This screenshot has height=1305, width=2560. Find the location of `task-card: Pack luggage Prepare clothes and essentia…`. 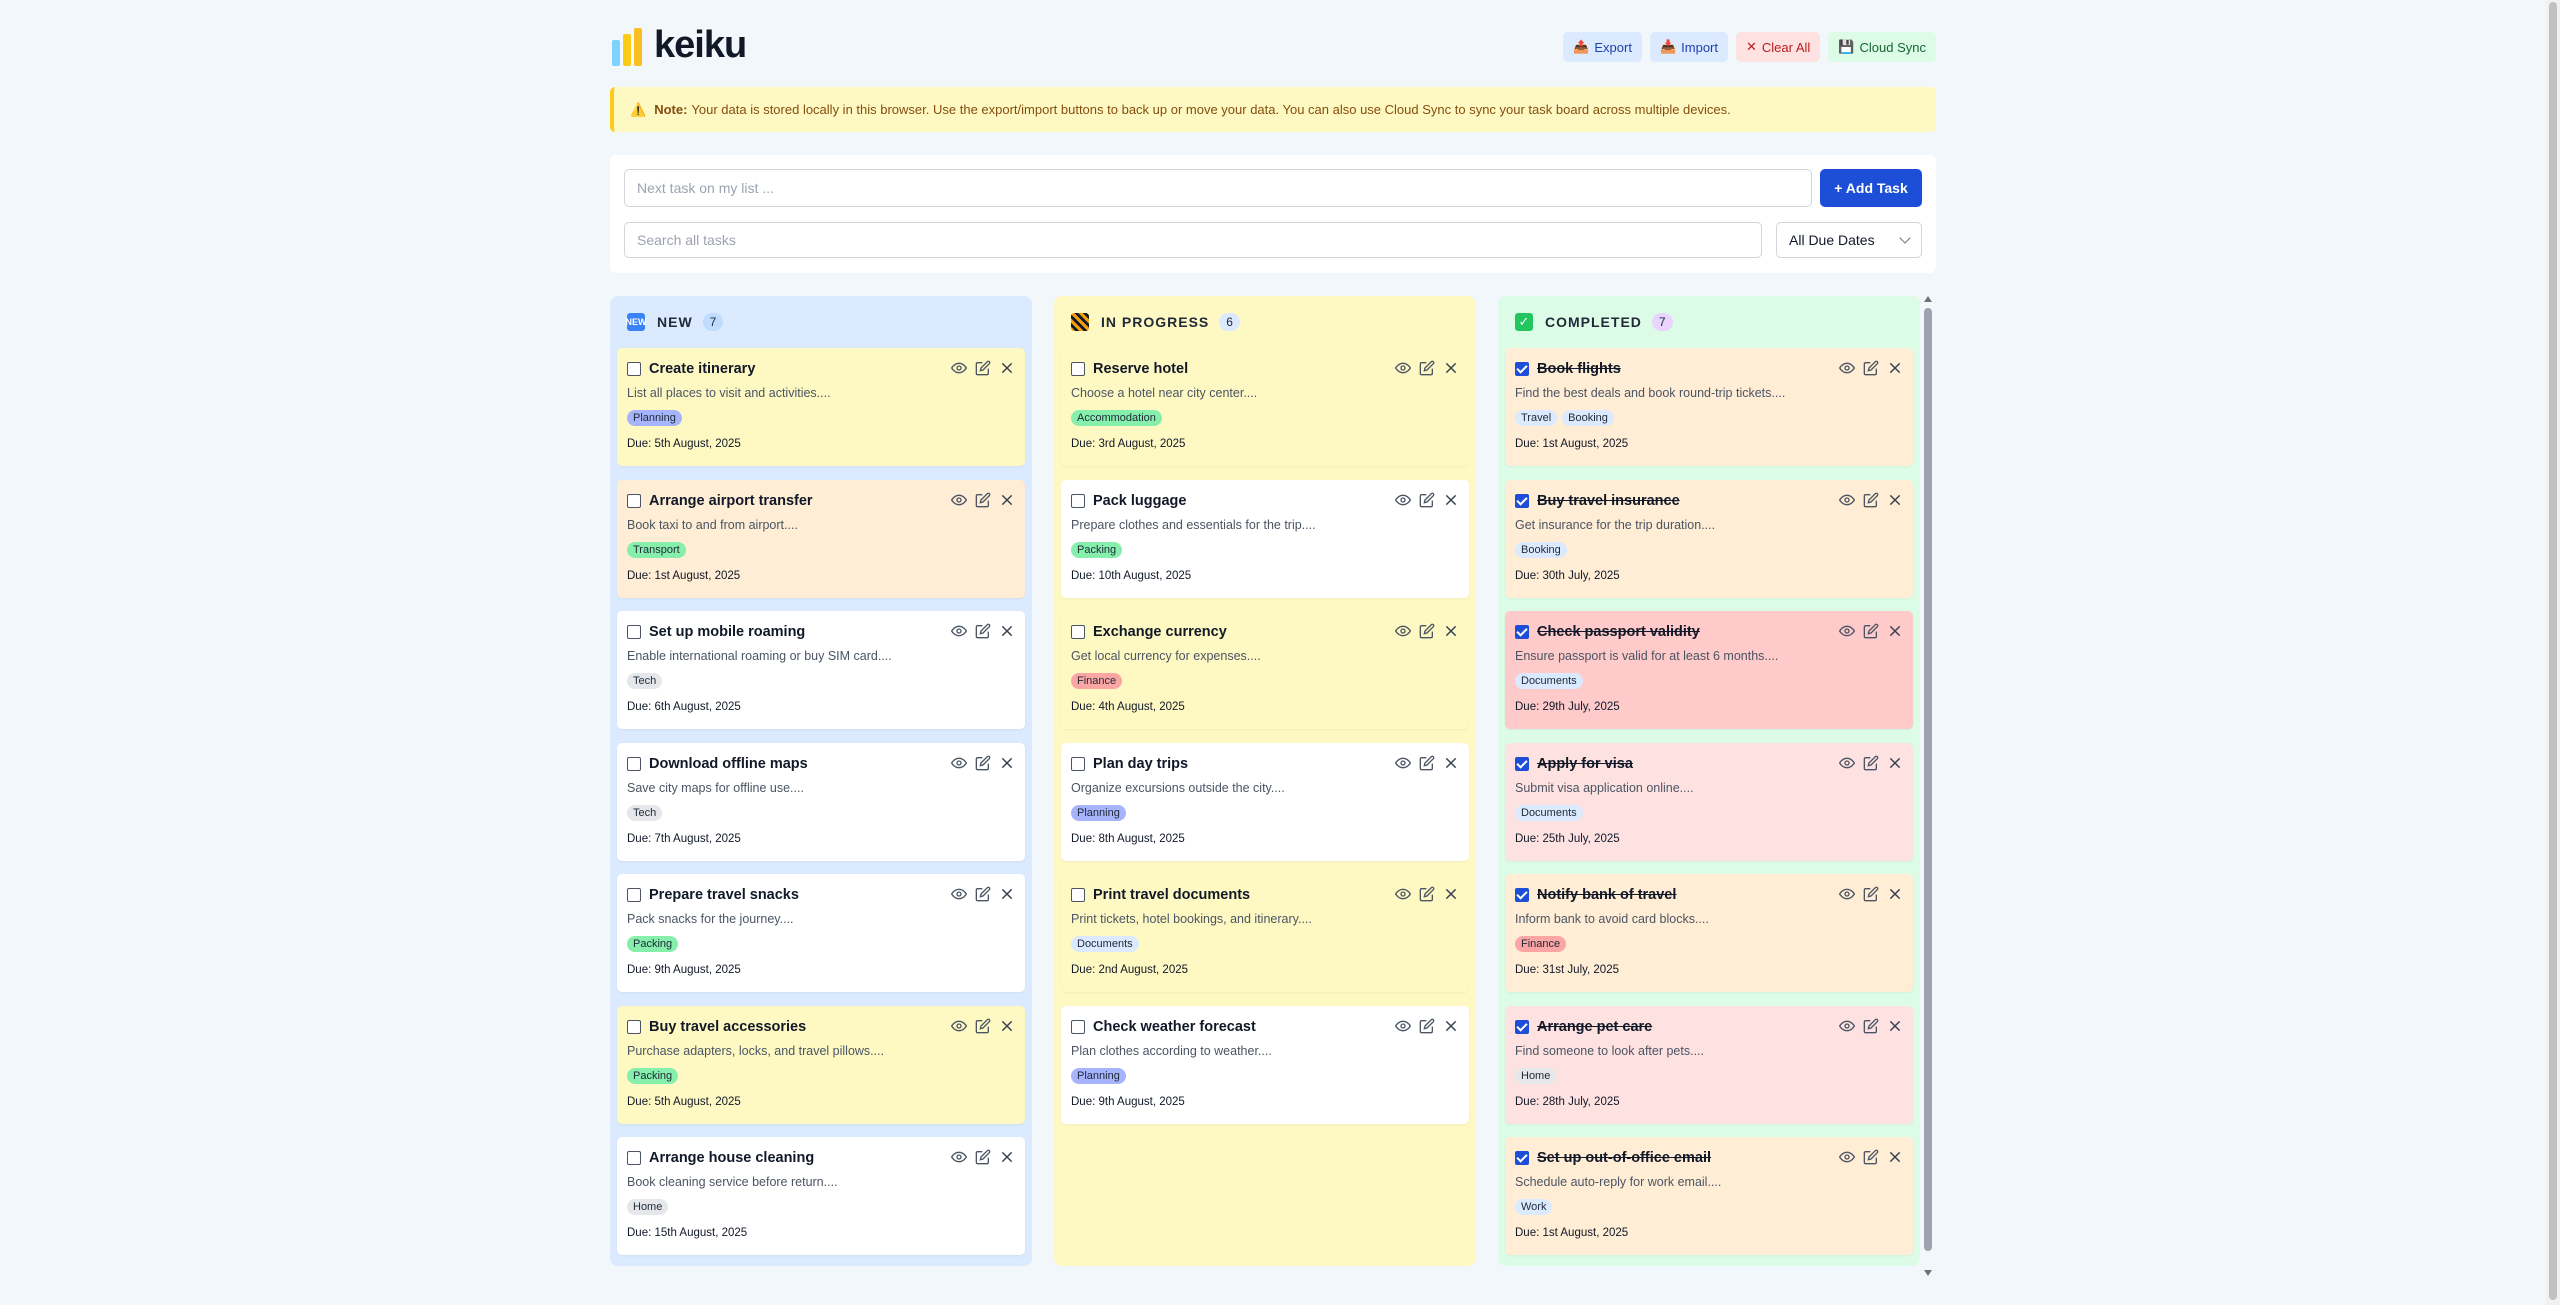

task-card: Pack luggage Prepare clothes and essentia… is located at coordinates (1265, 538).